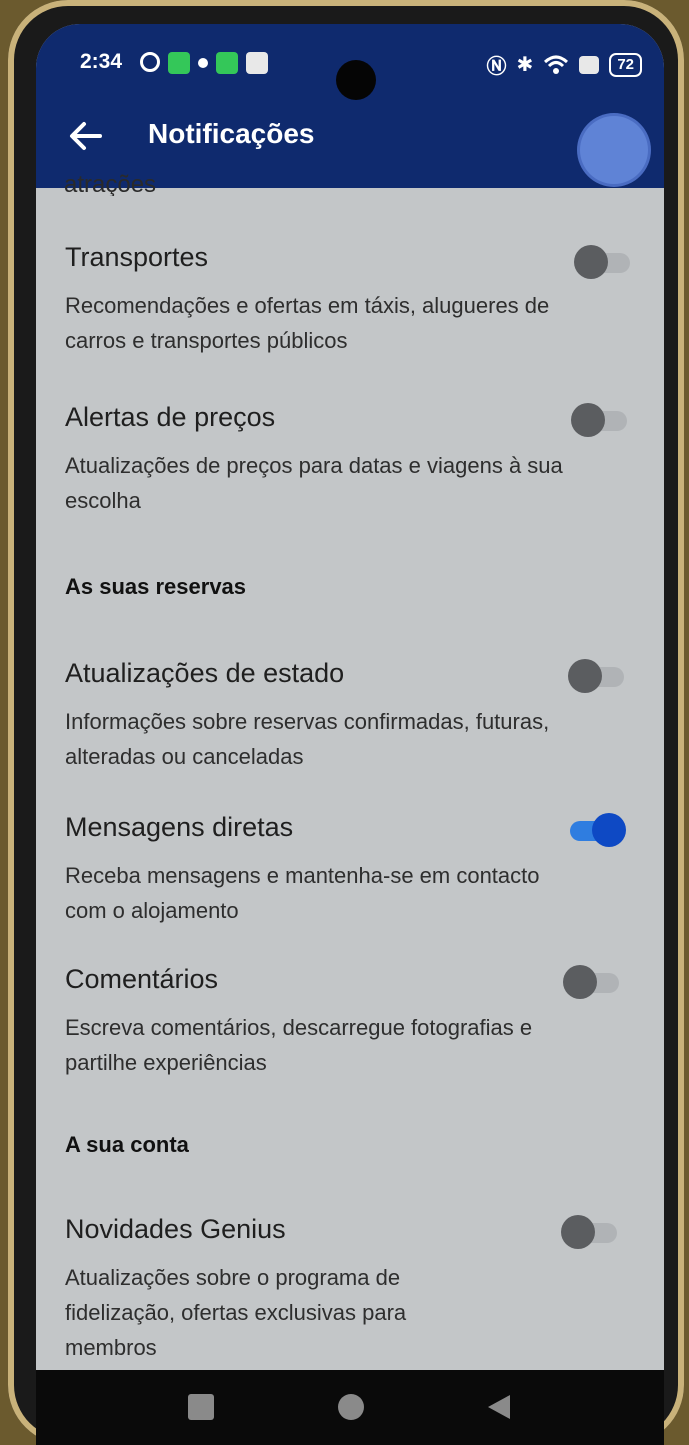  Describe the element at coordinates (227, 63) in the screenshot. I see `green-app-icon` at that location.